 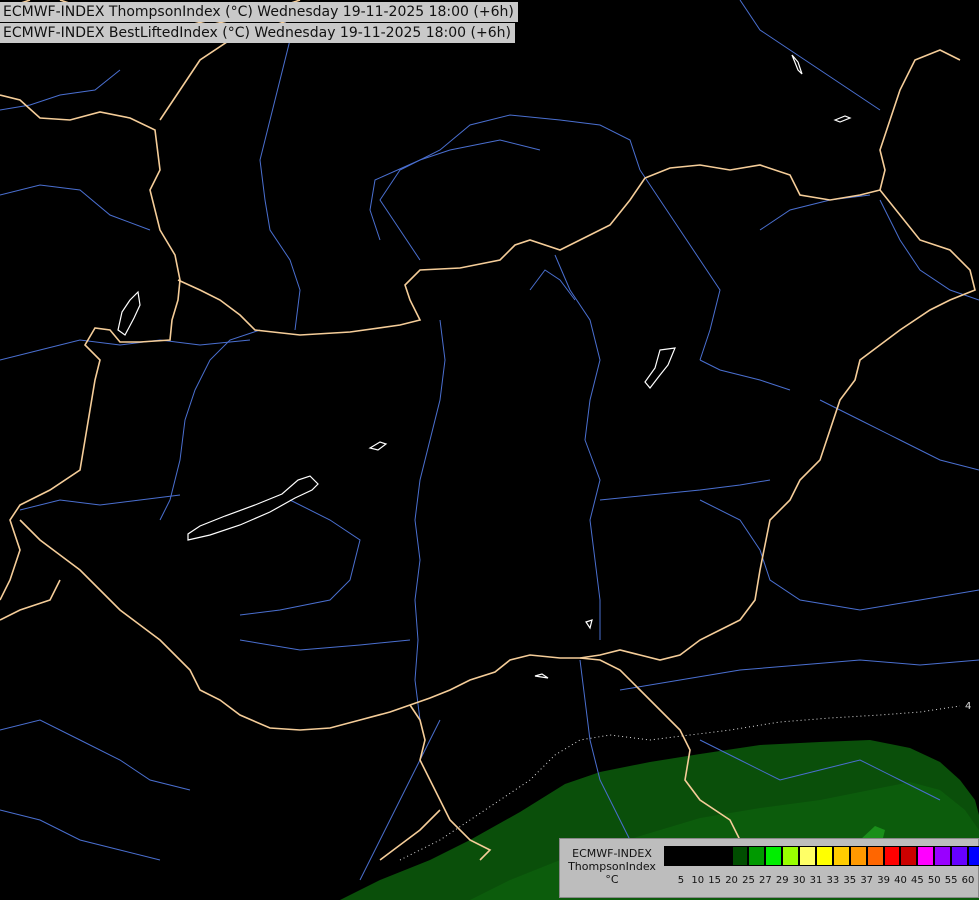 I want to click on legend-tick-label: 20, so click(x=731, y=880).